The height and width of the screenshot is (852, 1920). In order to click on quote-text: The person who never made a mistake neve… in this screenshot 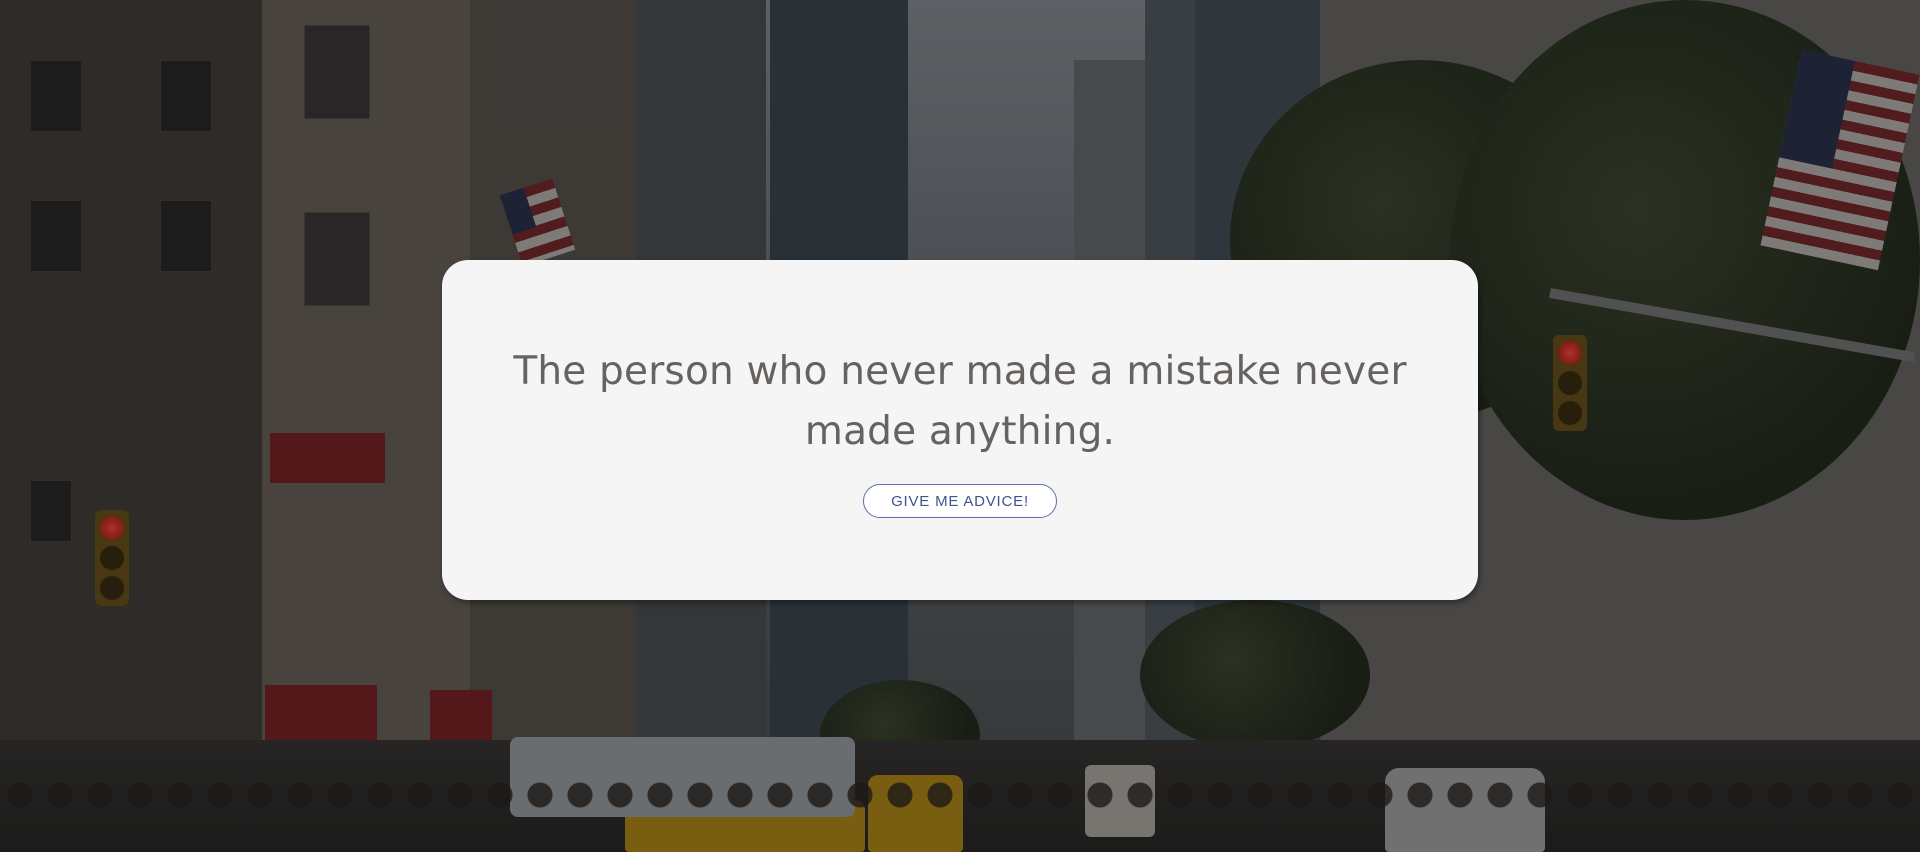, I will do `click(960, 401)`.